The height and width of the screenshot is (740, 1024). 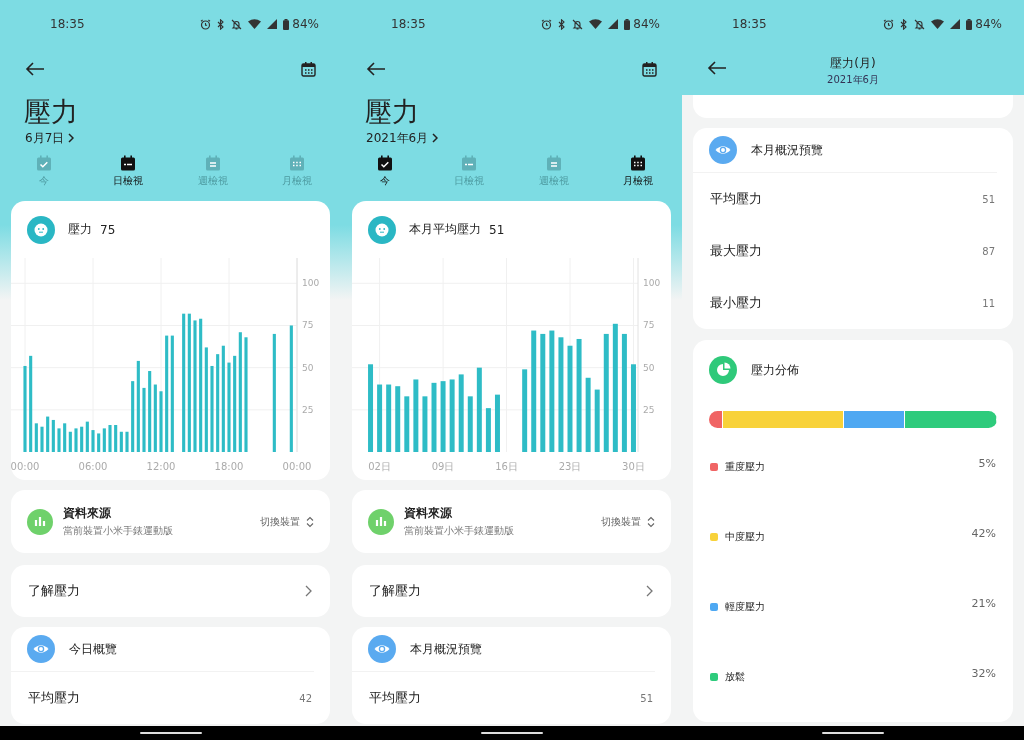 I want to click on axis-label: 50, so click(x=308, y=367).